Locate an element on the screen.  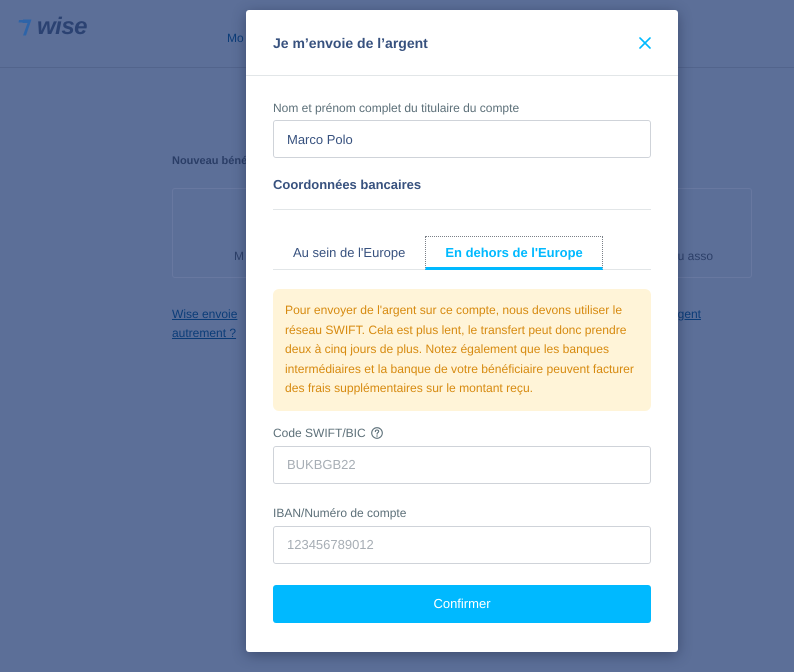
input-field: 123456789012 is located at coordinates (462, 545).